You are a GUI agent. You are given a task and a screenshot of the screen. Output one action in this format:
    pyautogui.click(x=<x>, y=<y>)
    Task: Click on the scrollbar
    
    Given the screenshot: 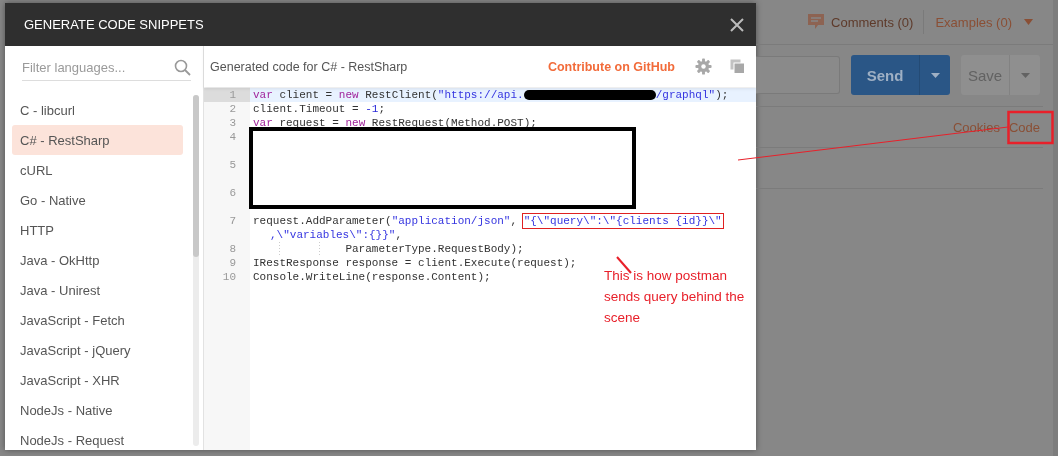 What is the action you would take?
    pyautogui.click(x=196, y=270)
    